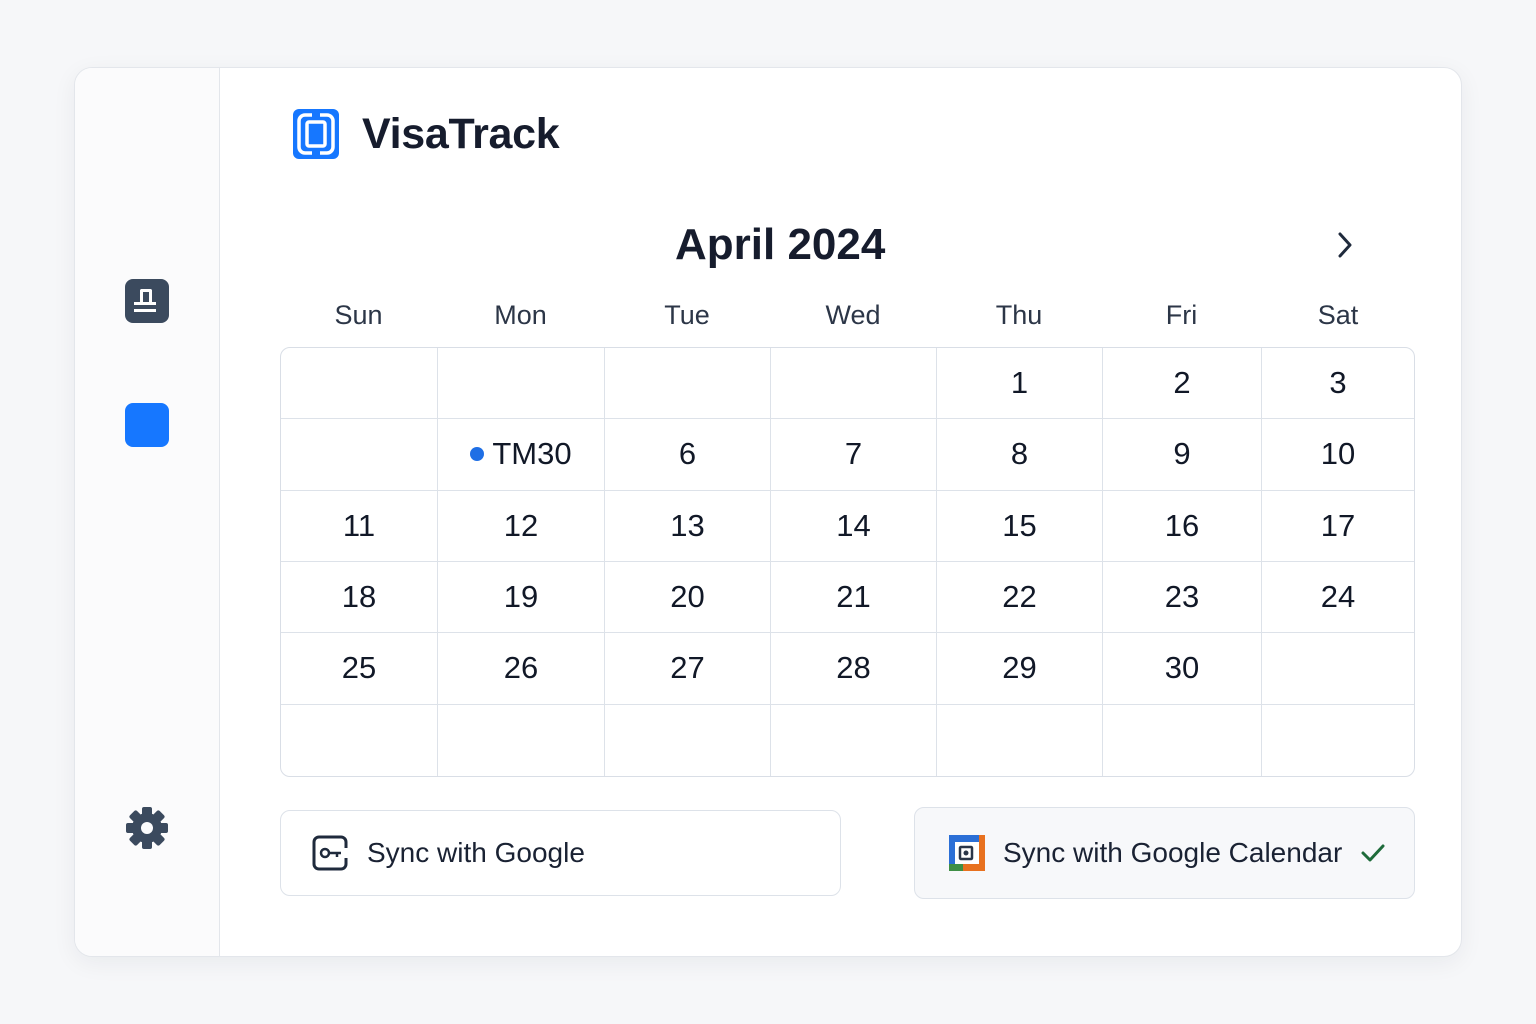 This screenshot has height=1024, width=1536. I want to click on day-cell: 25, so click(359, 669).